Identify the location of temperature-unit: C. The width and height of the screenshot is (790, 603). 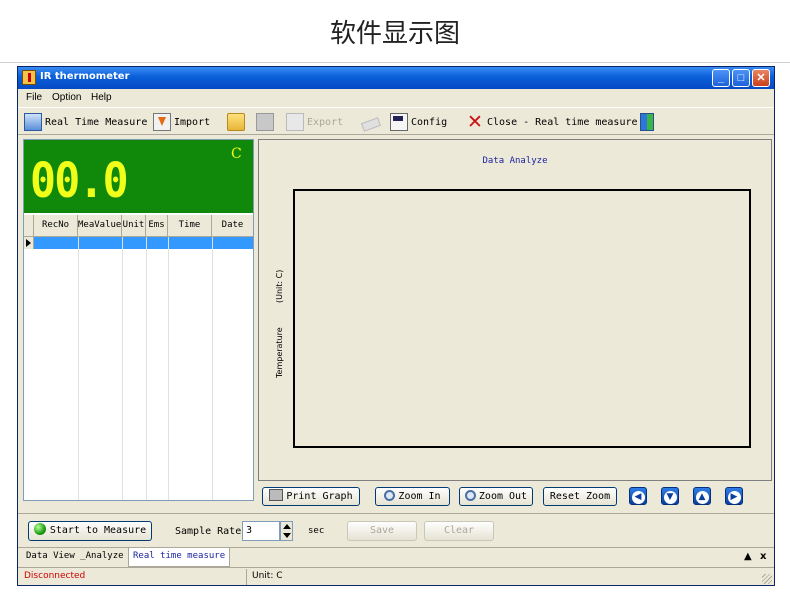
(236, 154).